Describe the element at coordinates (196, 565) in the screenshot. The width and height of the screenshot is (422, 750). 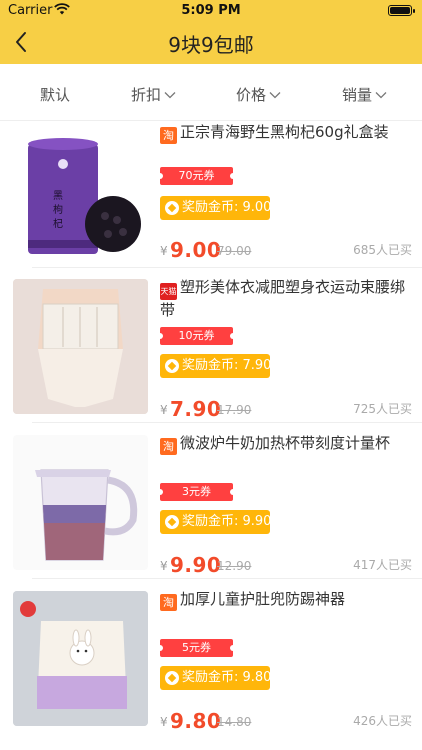
I see `current-price: 9.90` at that location.